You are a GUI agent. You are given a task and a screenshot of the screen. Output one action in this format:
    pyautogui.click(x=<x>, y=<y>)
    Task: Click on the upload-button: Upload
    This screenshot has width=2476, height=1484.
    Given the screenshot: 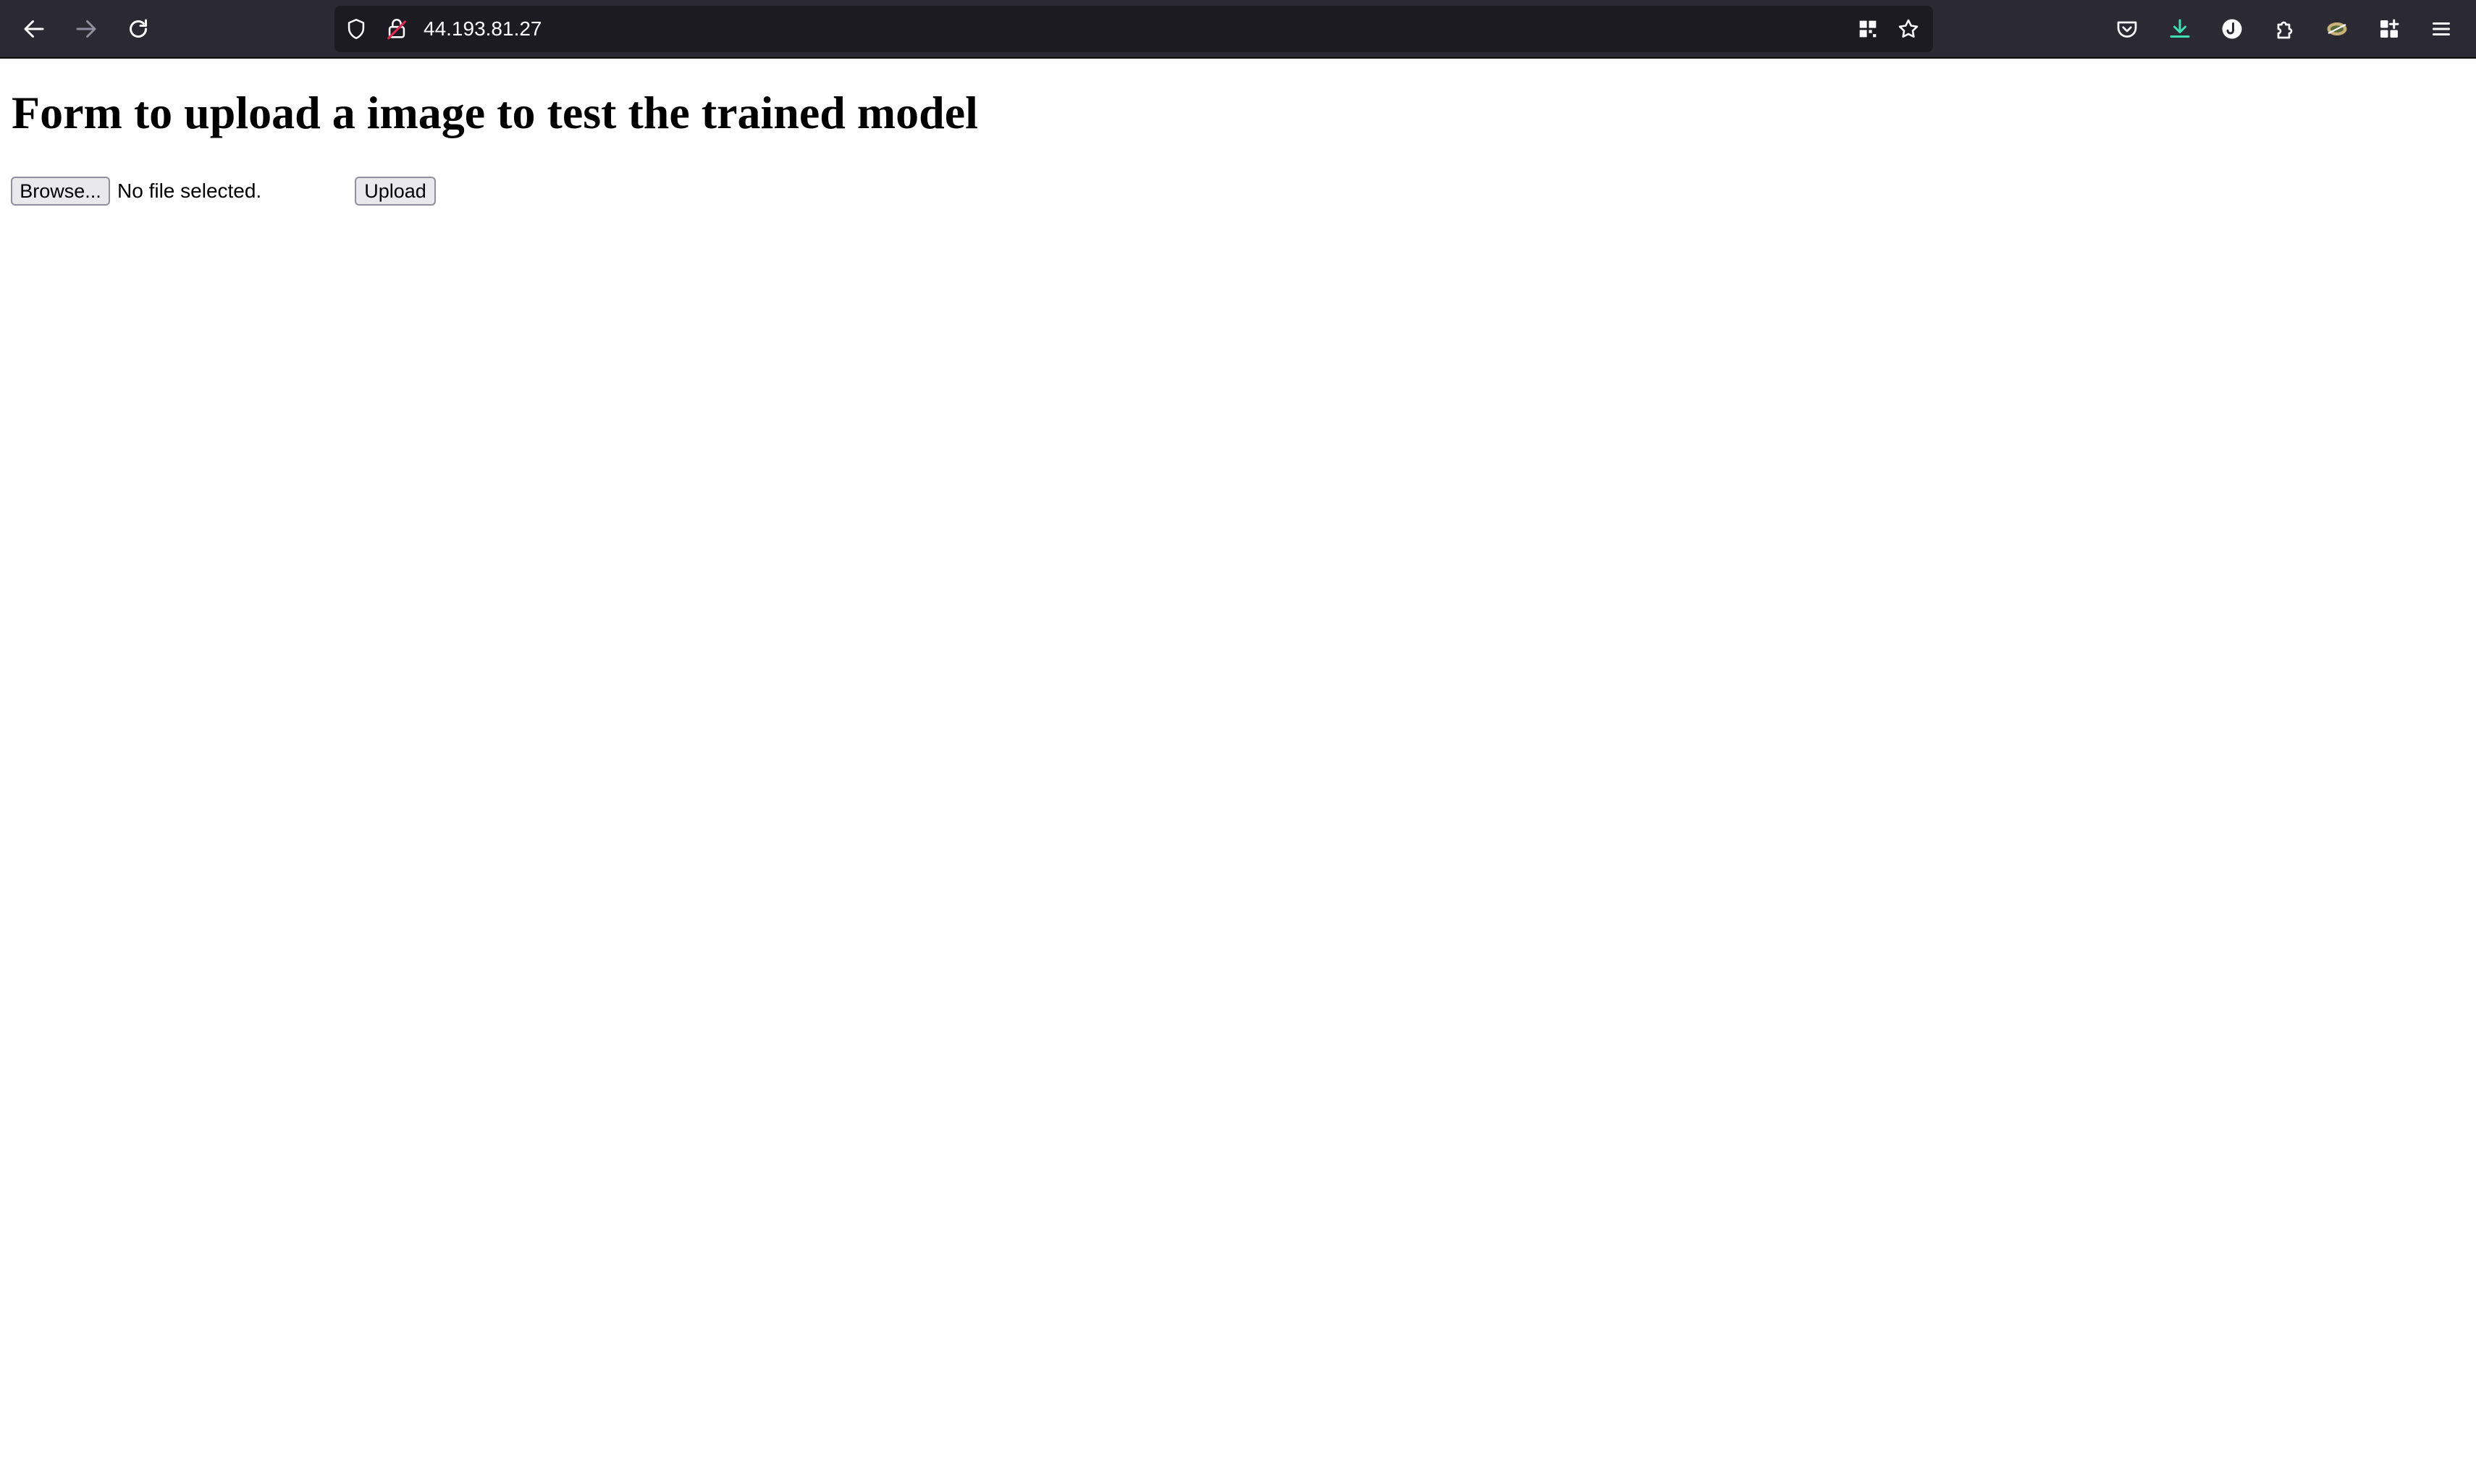 What is the action you would take?
    pyautogui.click(x=395, y=191)
    